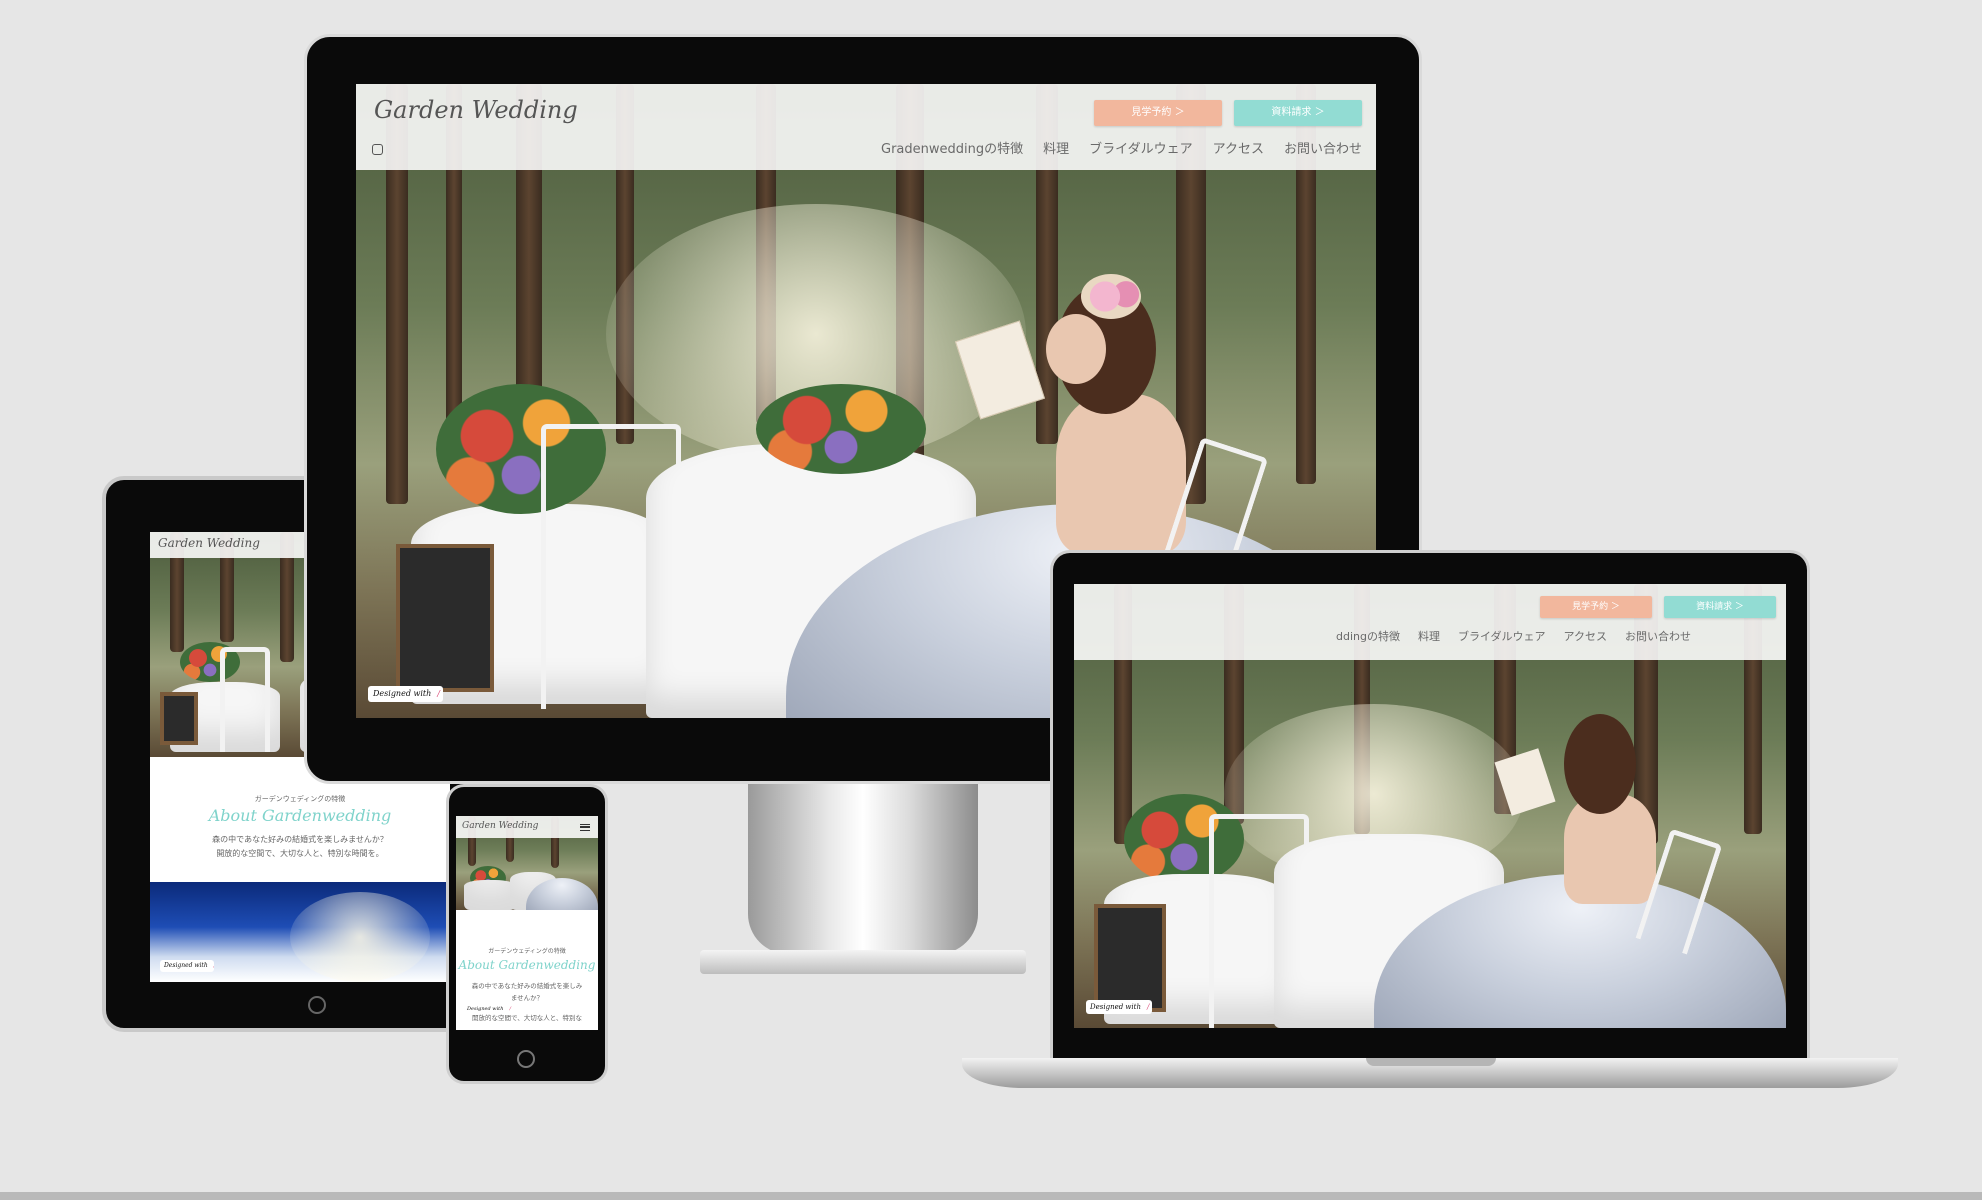 Image resolution: width=1982 pixels, height=1200 pixels. I want to click on phone-logo: Garden Wedding, so click(500, 826).